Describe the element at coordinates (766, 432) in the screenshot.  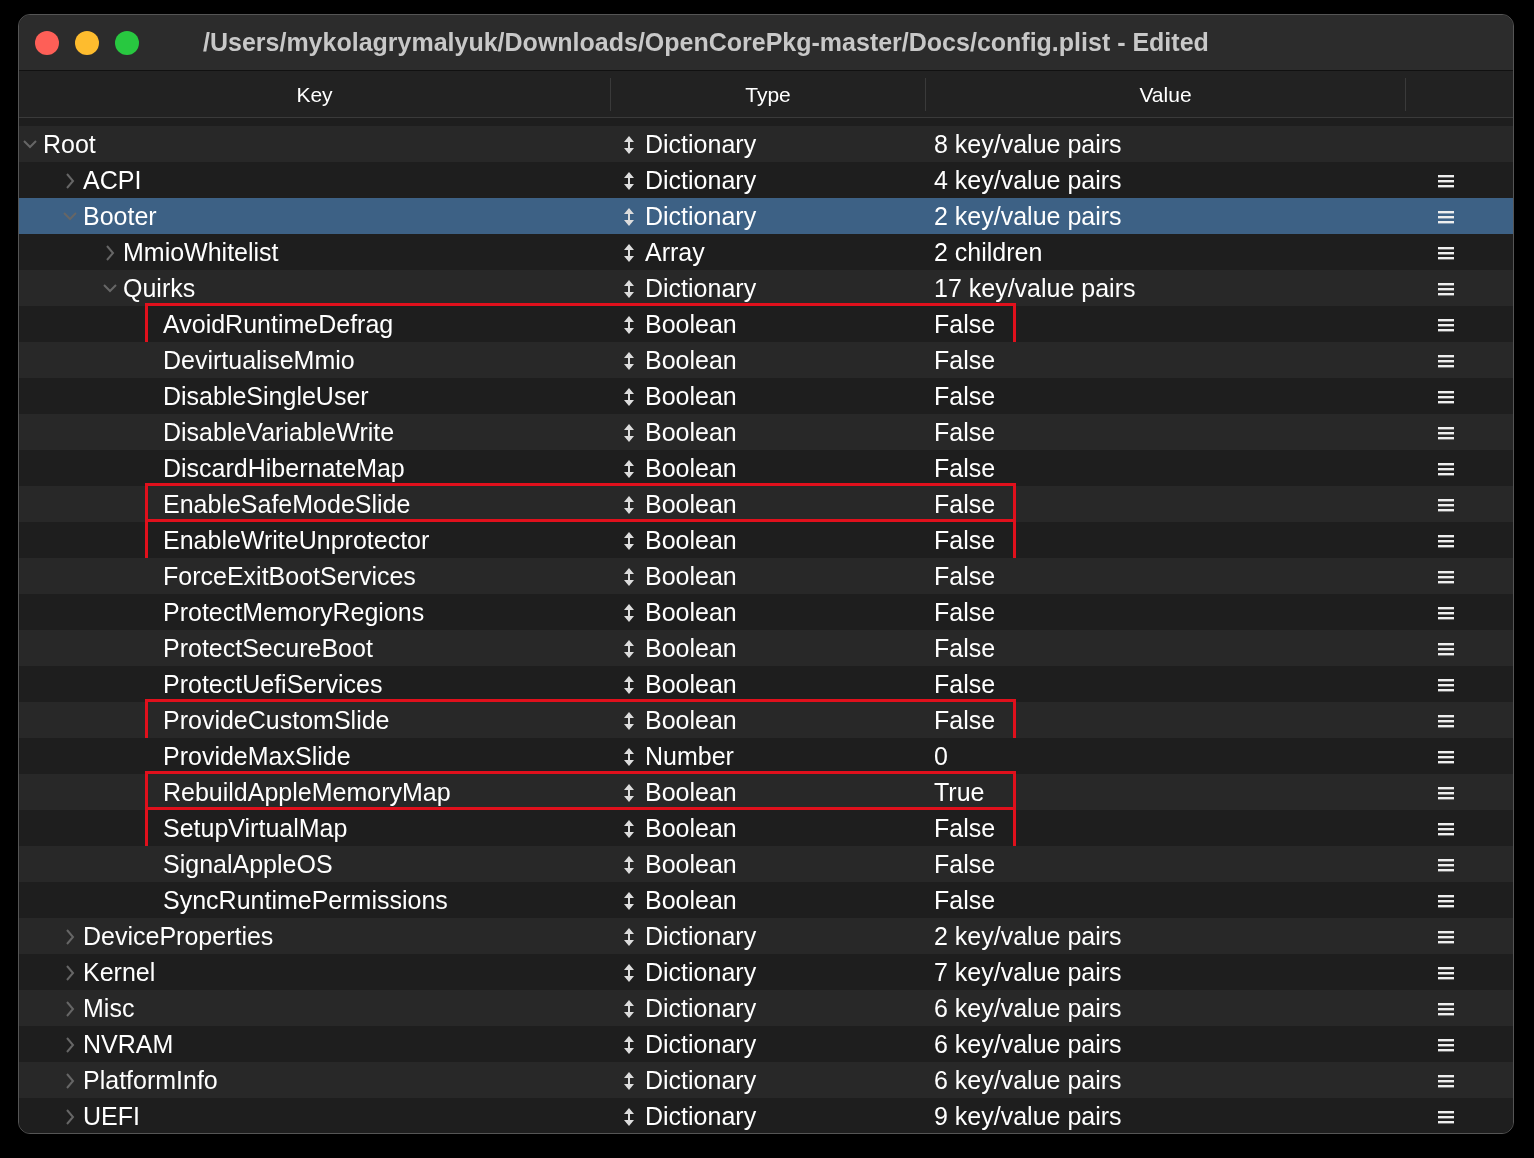
I see `tree-row: DisableVariableWrite Boolean False` at that location.